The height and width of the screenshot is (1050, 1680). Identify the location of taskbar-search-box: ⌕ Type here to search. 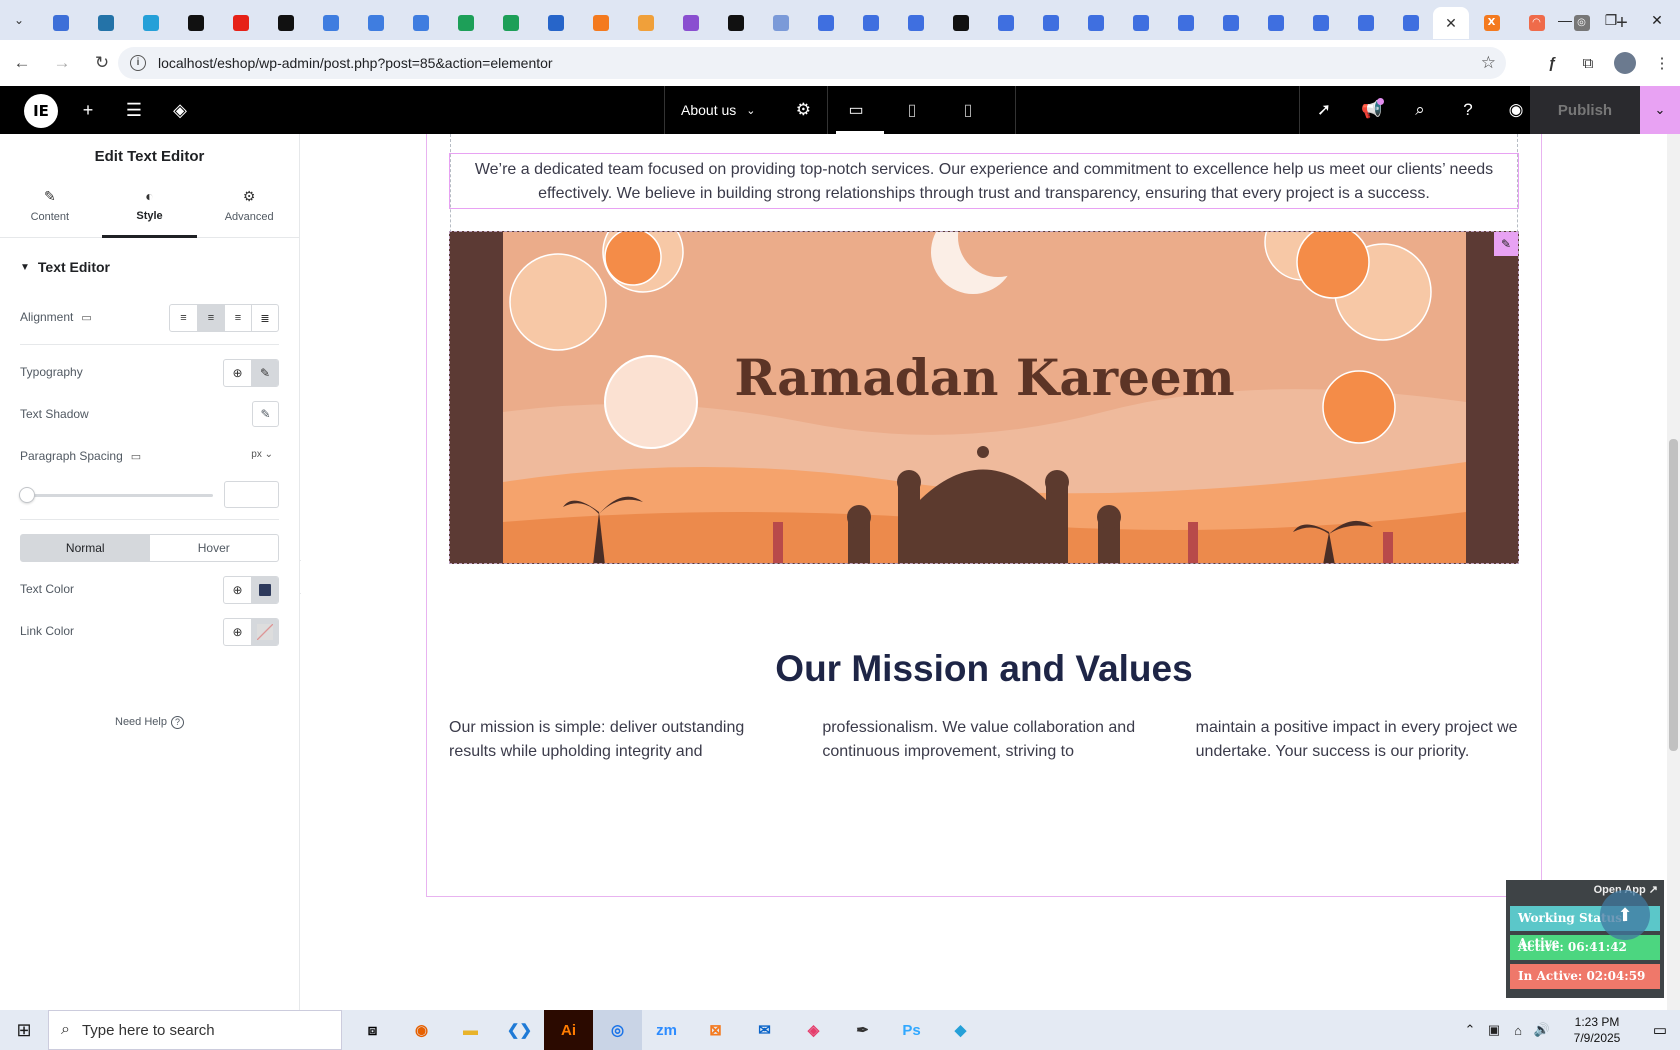
(195, 1030).